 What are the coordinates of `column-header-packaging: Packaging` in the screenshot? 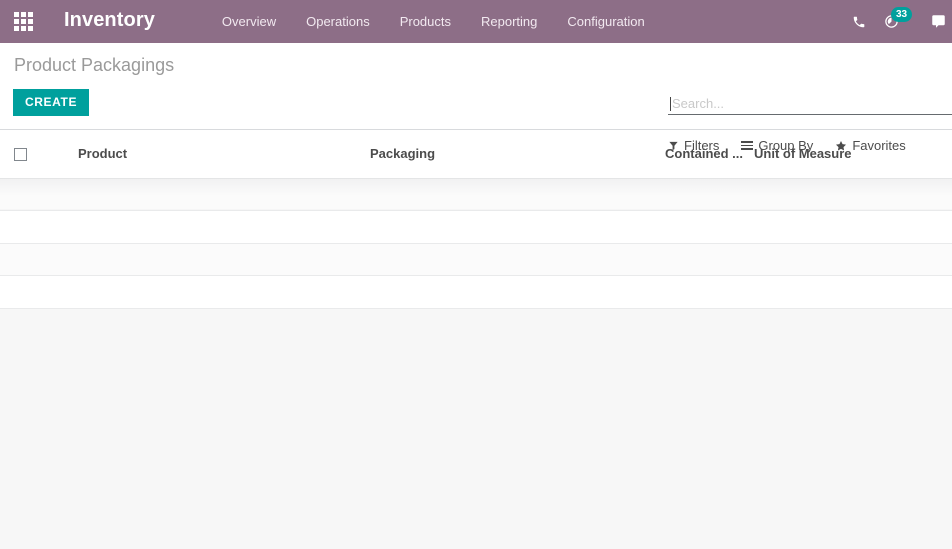 It's located at (517, 154).